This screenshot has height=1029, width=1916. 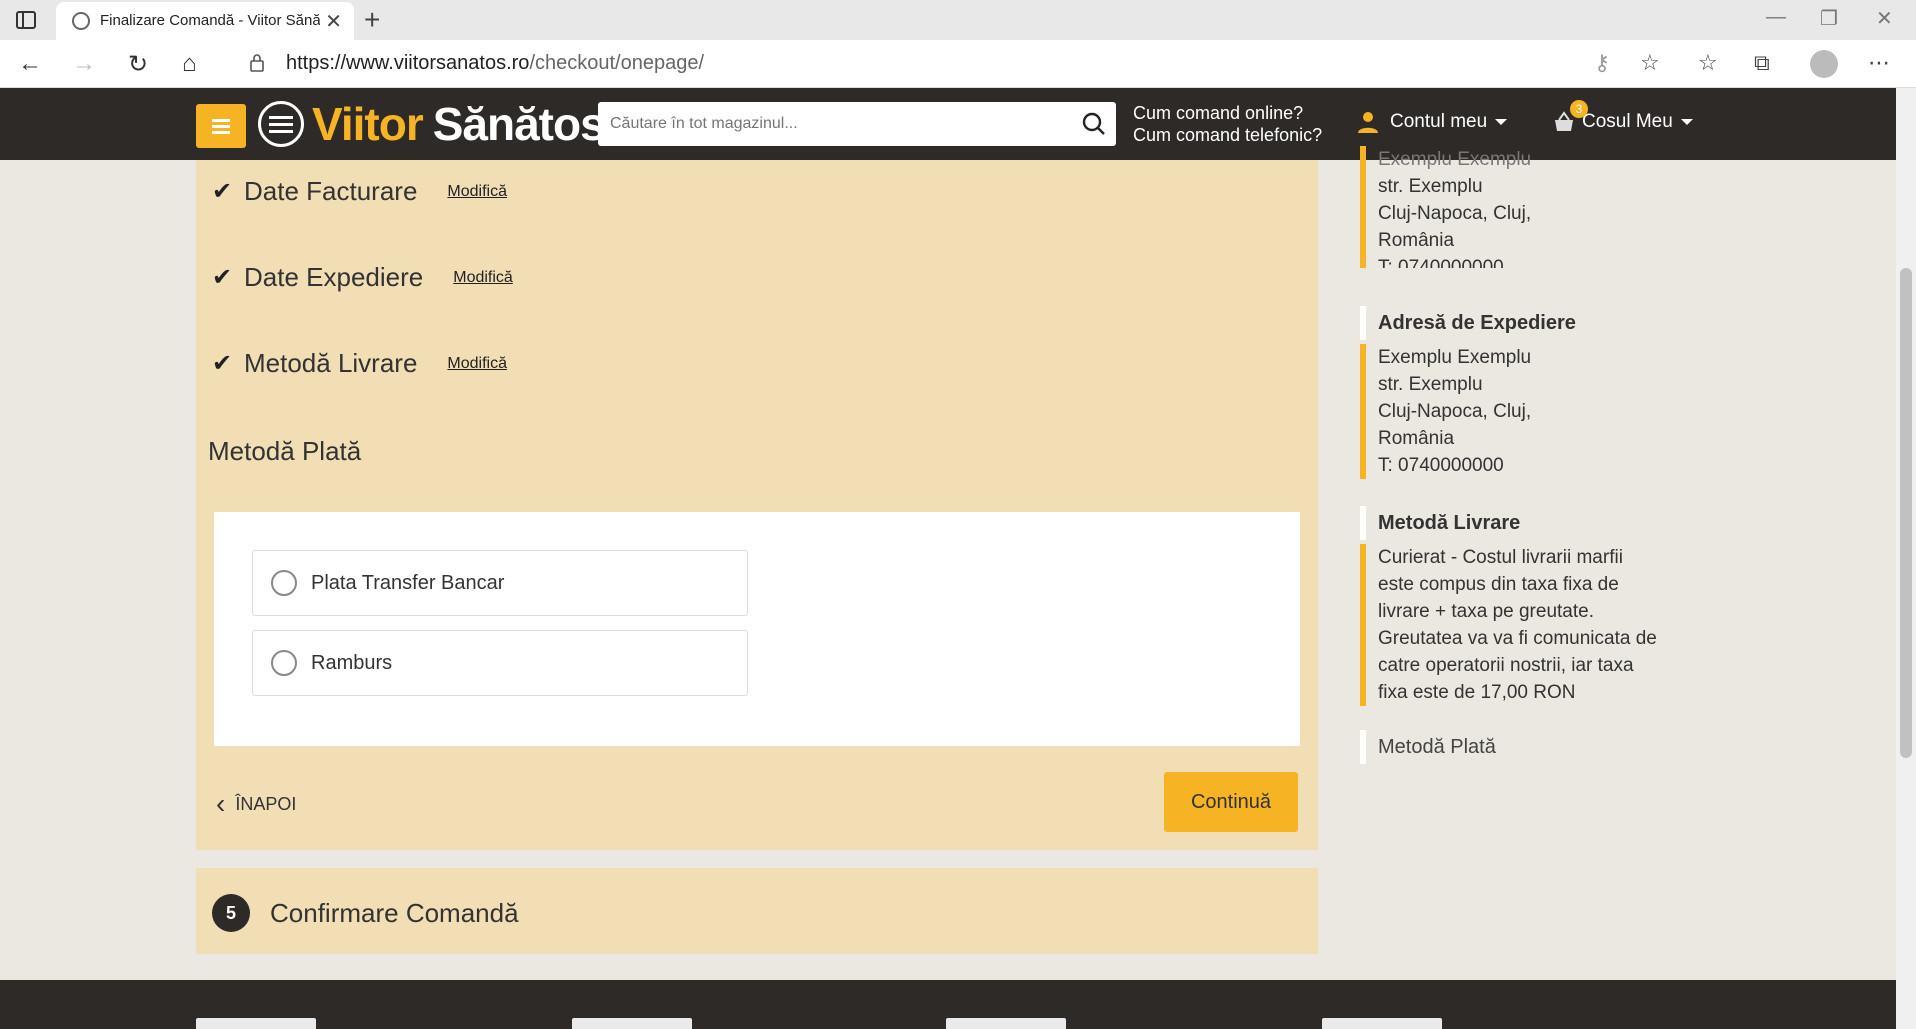 What do you see at coordinates (1455, 159) in the screenshot?
I see `billing-line: Exemplu Exemplu` at bounding box center [1455, 159].